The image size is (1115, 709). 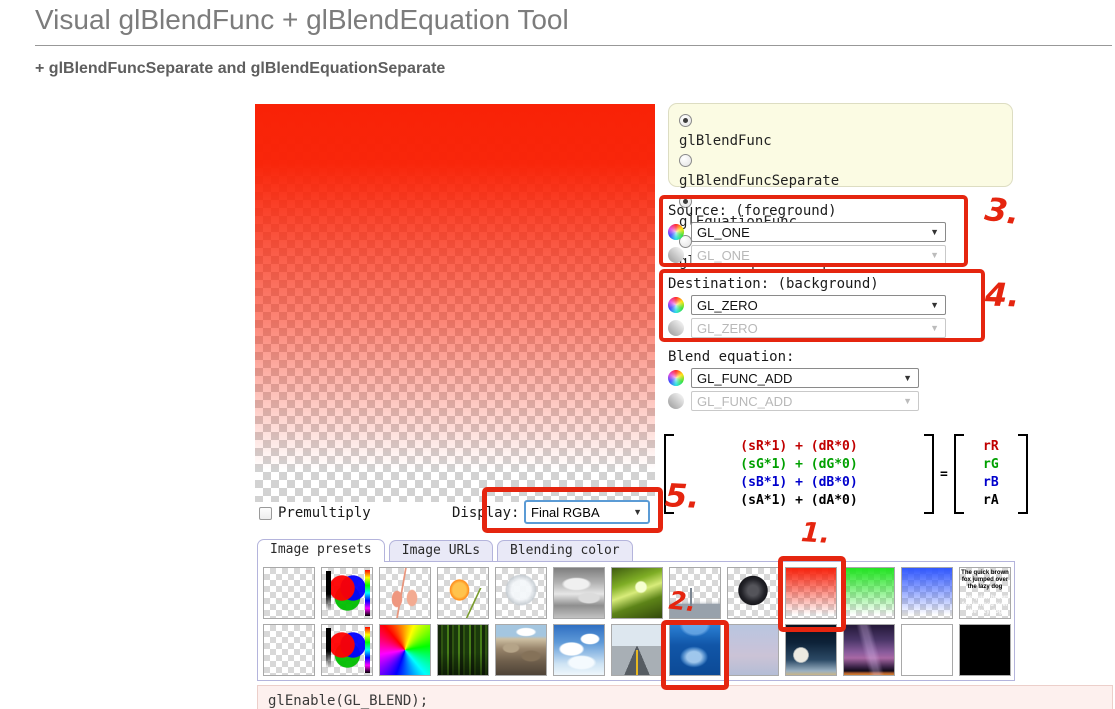 I want to click on city-skyline-thumbnail, so click(x=695, y=593).